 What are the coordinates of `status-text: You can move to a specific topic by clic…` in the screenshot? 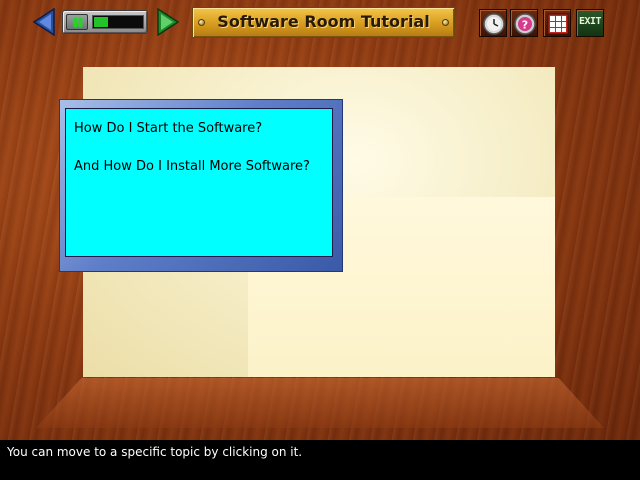 It's located at (155, 452).